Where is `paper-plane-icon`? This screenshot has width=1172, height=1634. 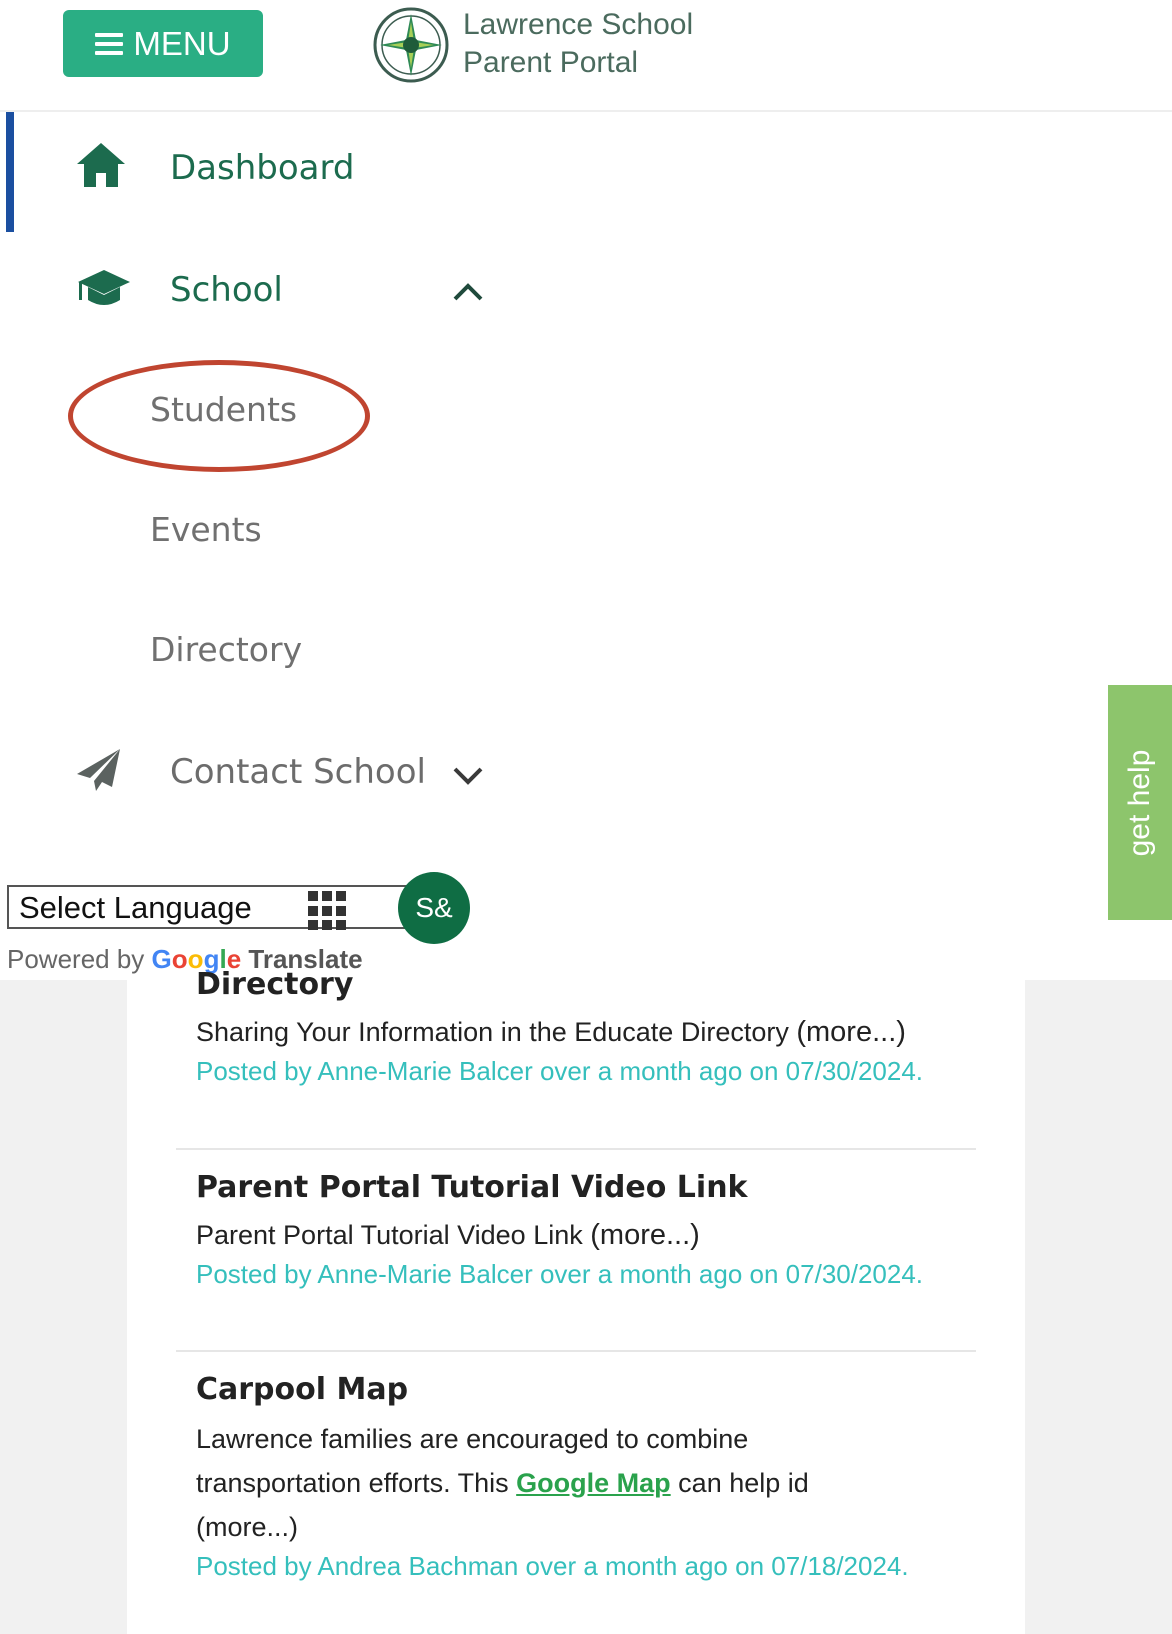 paper-plane-icon is located at coordinates (98, 770).